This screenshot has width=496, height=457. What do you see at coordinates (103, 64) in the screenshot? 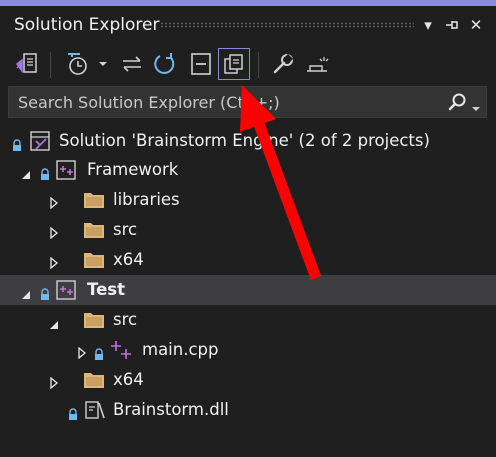
I see `dropdown-icon` at bounding box center [103, 64].